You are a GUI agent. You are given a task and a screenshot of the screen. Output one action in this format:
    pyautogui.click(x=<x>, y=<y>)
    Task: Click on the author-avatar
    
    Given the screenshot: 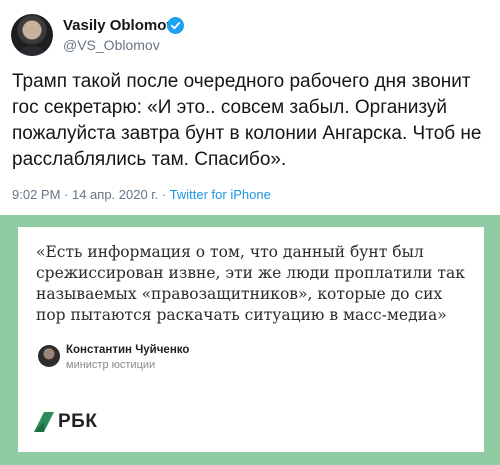 What is the action you would take?
    pyautogui.click(x=32, y=35)
    